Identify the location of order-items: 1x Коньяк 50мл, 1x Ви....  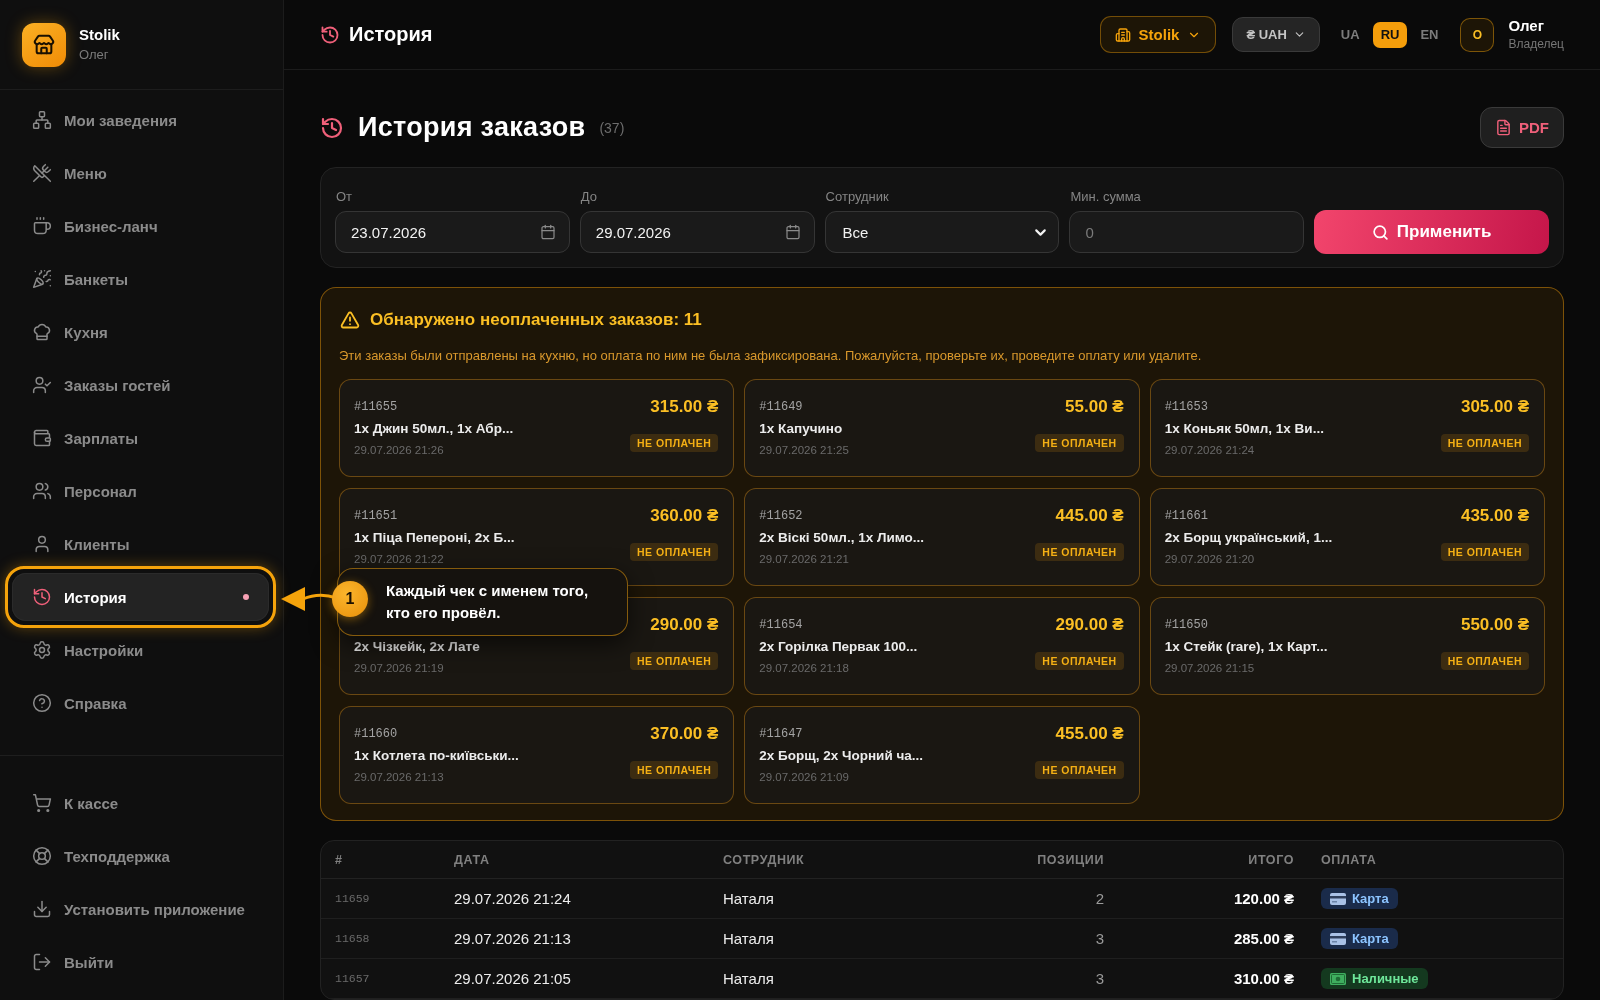
(1244, 428).